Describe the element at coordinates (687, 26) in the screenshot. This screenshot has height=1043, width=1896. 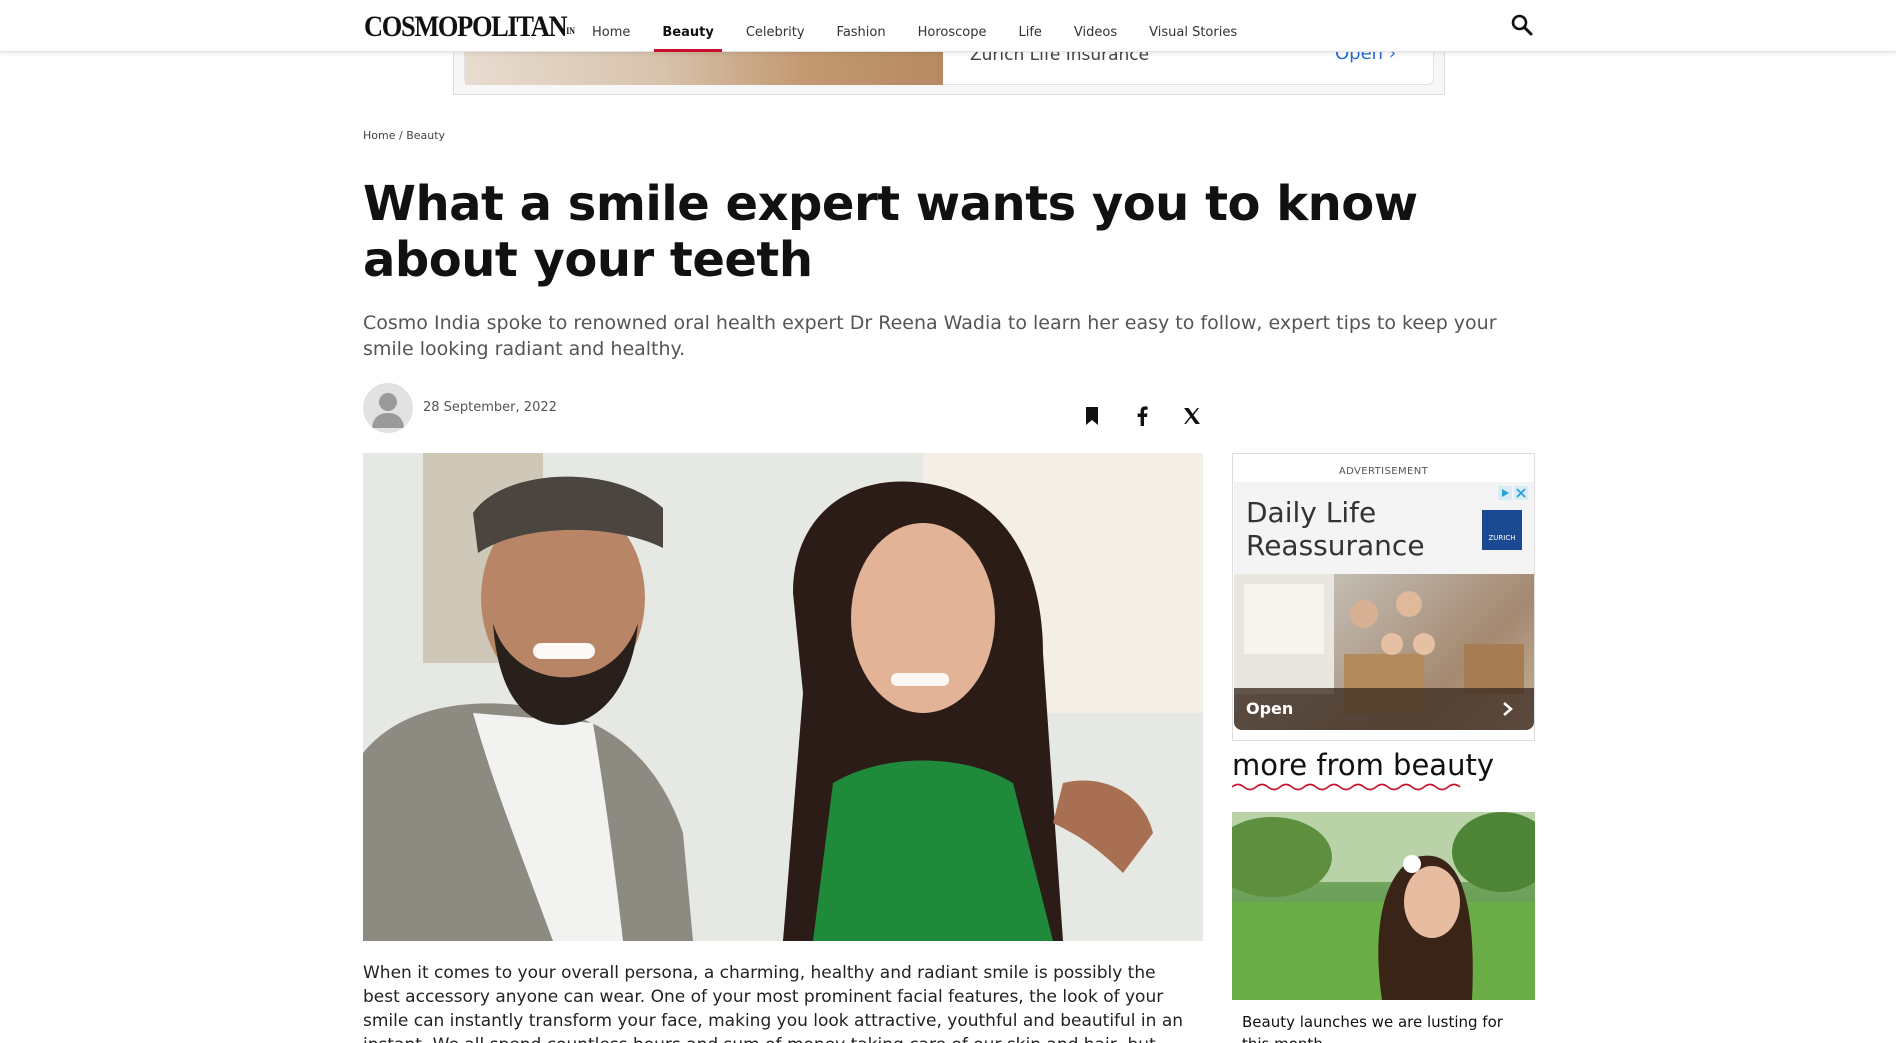
I see `nav-item-beauty: Beauty` at that location.